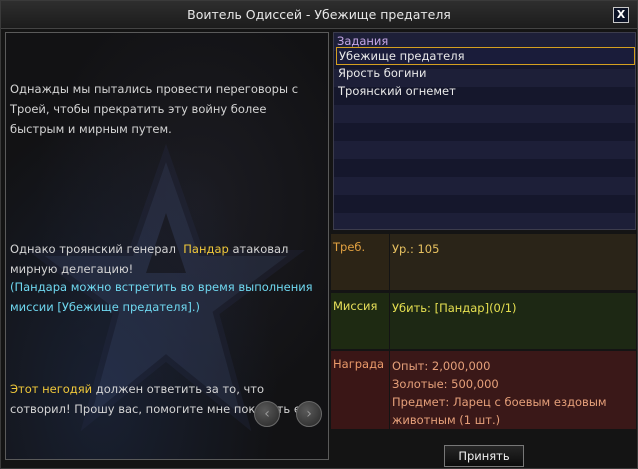 The width and height of the screenshot is (638, 469). I want to click on title-bar: Воитель Одиссей - Убежище предателя X, so click(319, 15).